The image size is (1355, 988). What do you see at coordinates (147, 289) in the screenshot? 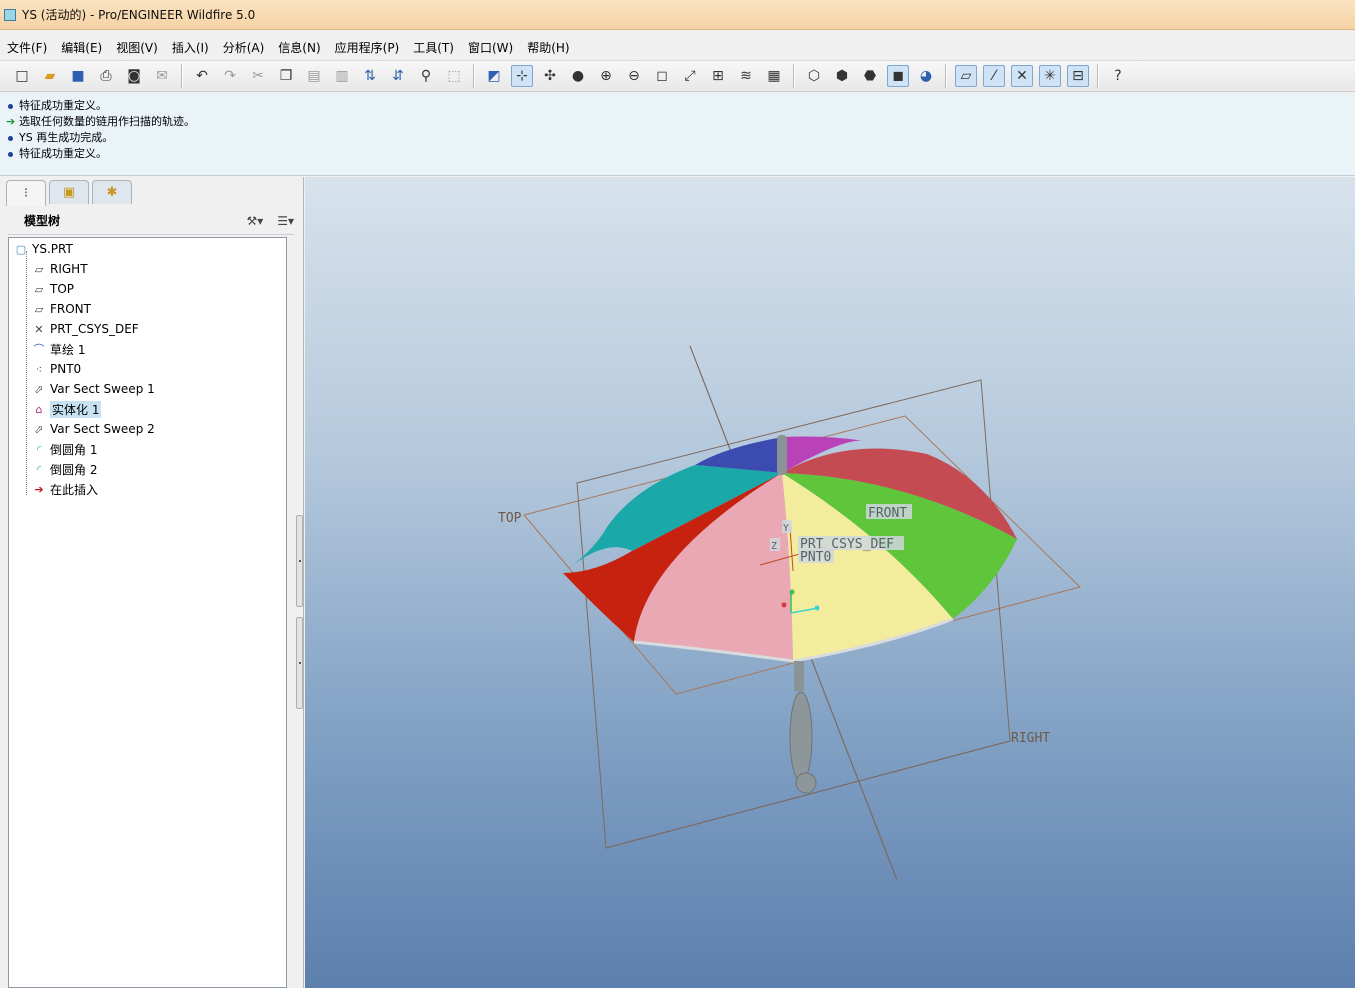
I see `tree-item-top: ▱ TOP` at bounding box center [147, 289].